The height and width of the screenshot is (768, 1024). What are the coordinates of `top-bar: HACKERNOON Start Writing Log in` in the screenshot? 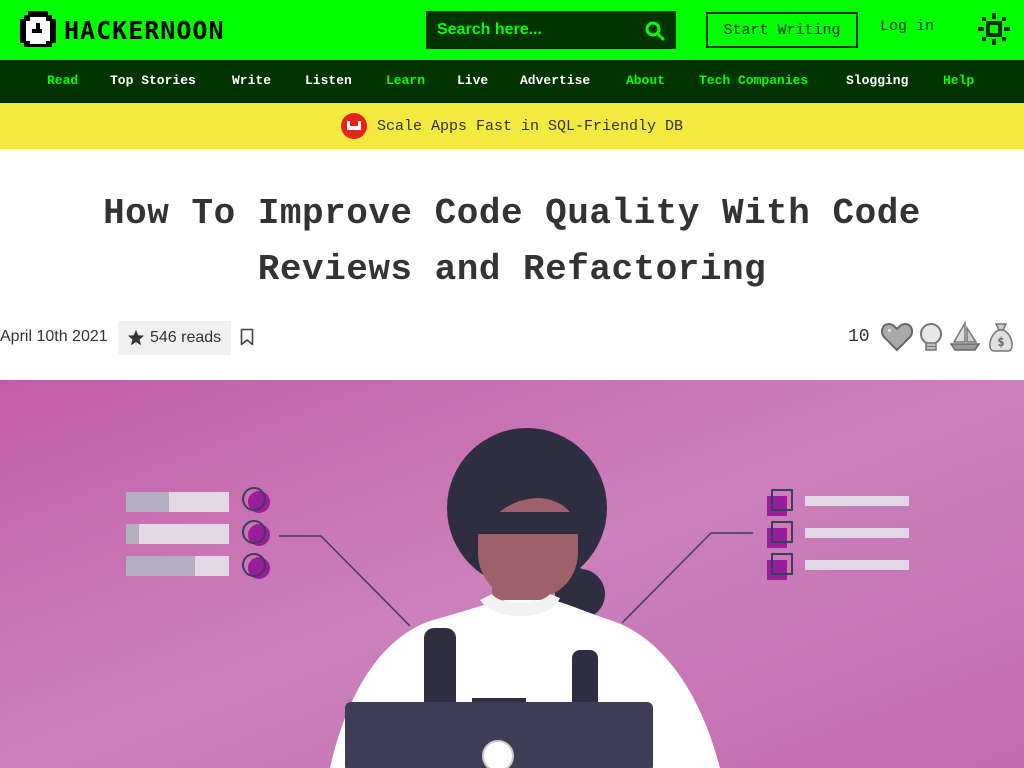 It's located at (512, 30).